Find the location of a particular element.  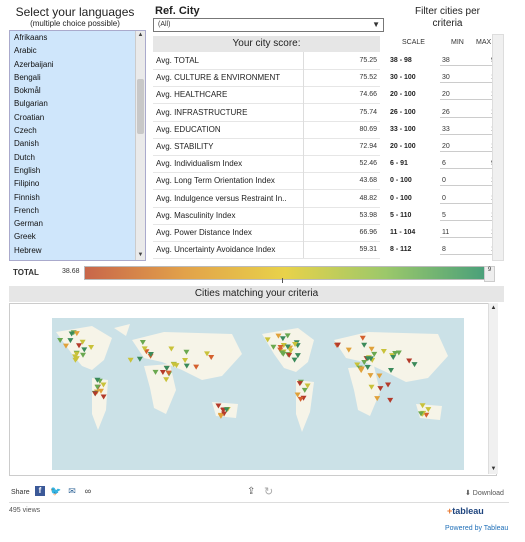

filter-min-input: 30 is located at coordinates (446, 77).